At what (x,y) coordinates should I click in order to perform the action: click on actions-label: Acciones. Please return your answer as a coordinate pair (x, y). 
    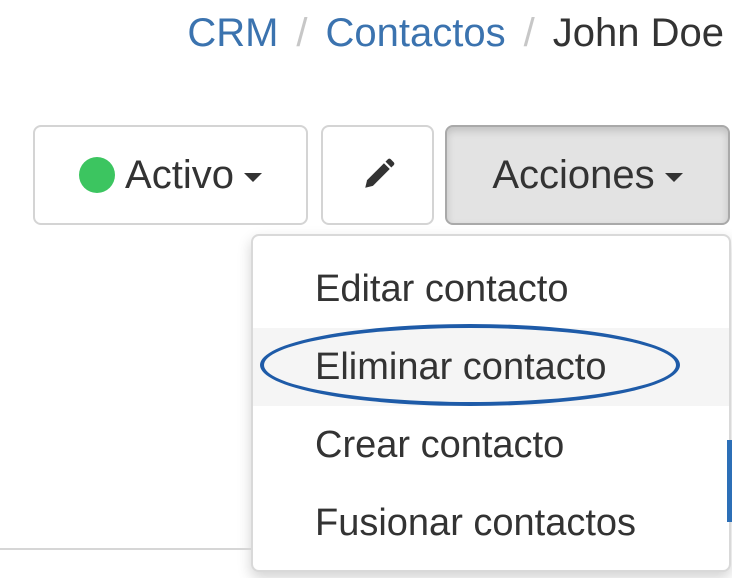
    Looking at the image, I should click on (573, 174).